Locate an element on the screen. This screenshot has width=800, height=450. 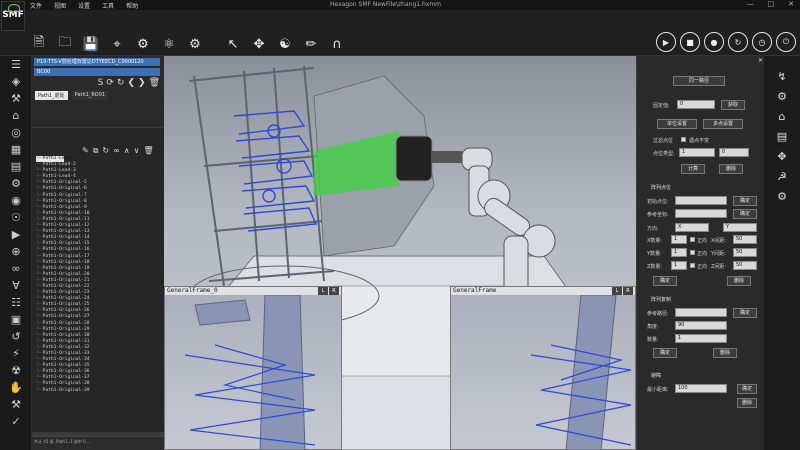
new-file-icon: 🗎 is located at coordinates (39, 44).